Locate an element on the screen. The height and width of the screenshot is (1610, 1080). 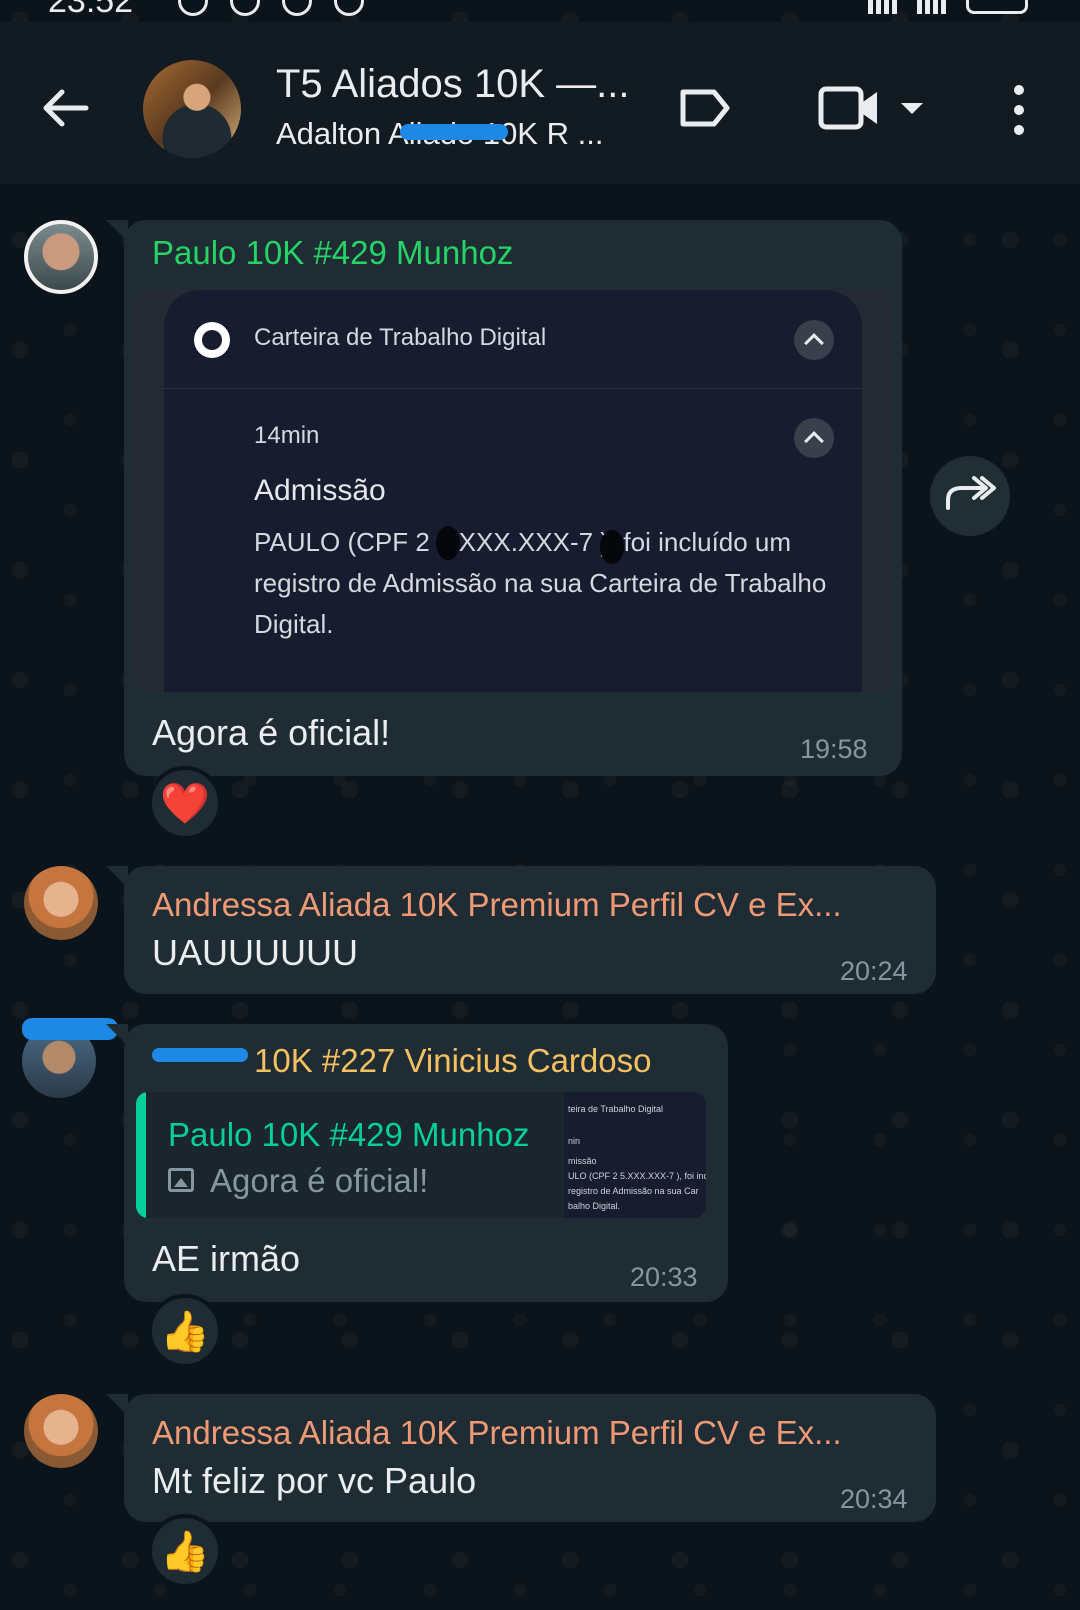
signal-2-icon is located at coordinates (931, 7).